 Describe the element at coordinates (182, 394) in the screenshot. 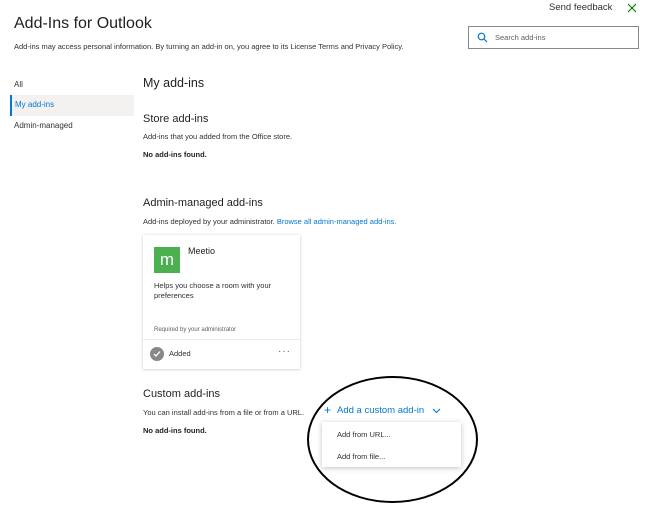

I see `custom-heading: Custom add-ins` at that location.